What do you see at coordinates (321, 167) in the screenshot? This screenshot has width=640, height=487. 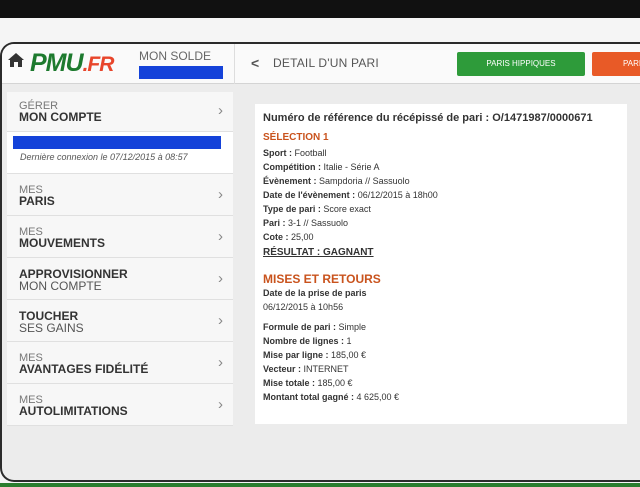 I see `competition-row: Compétition : Italie - Série A` at bounding box center [321, 167].